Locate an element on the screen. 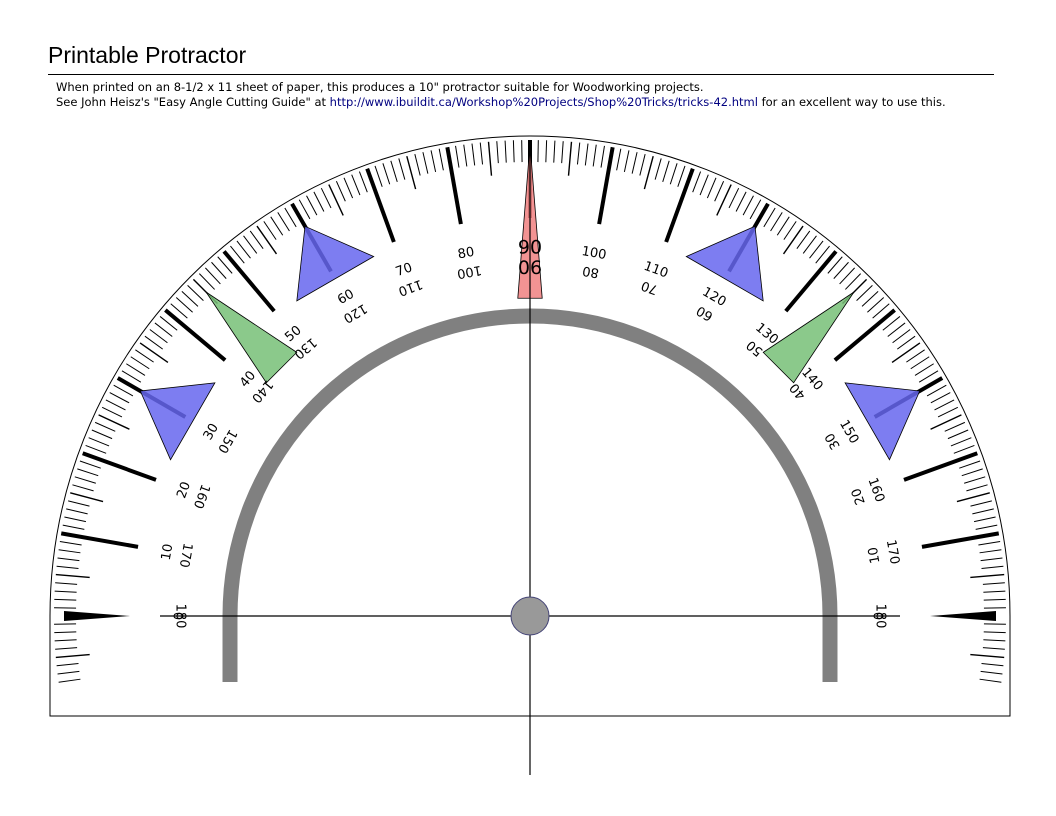  outer-label-80: 80 is located at coordinates (466, 254).